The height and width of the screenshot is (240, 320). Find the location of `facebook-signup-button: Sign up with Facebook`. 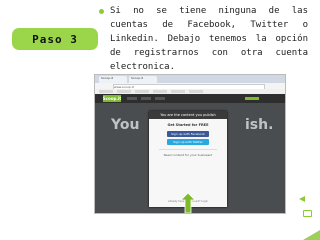

facebook-signup-button: Sign up with Facebook is located at coordinates (188, 134).